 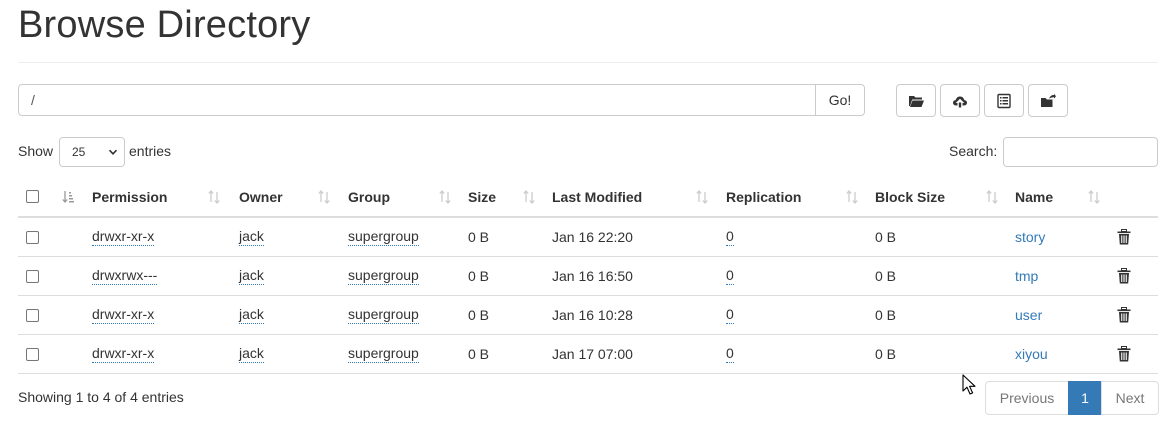 What do you see at coordinates (79, 152) in the screenshot?
I see `entries-per-page-value: 25` at bounding box center [79, 152].